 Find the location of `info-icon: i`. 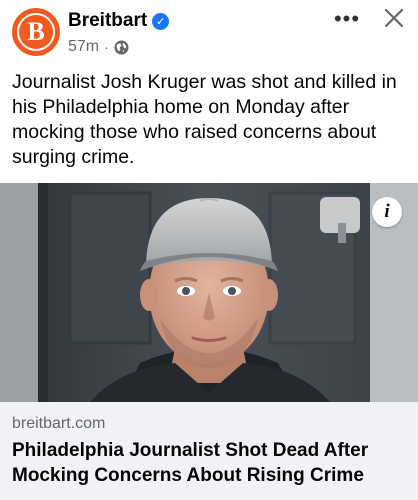

info-icon: i is located at coordinates (387, 212).